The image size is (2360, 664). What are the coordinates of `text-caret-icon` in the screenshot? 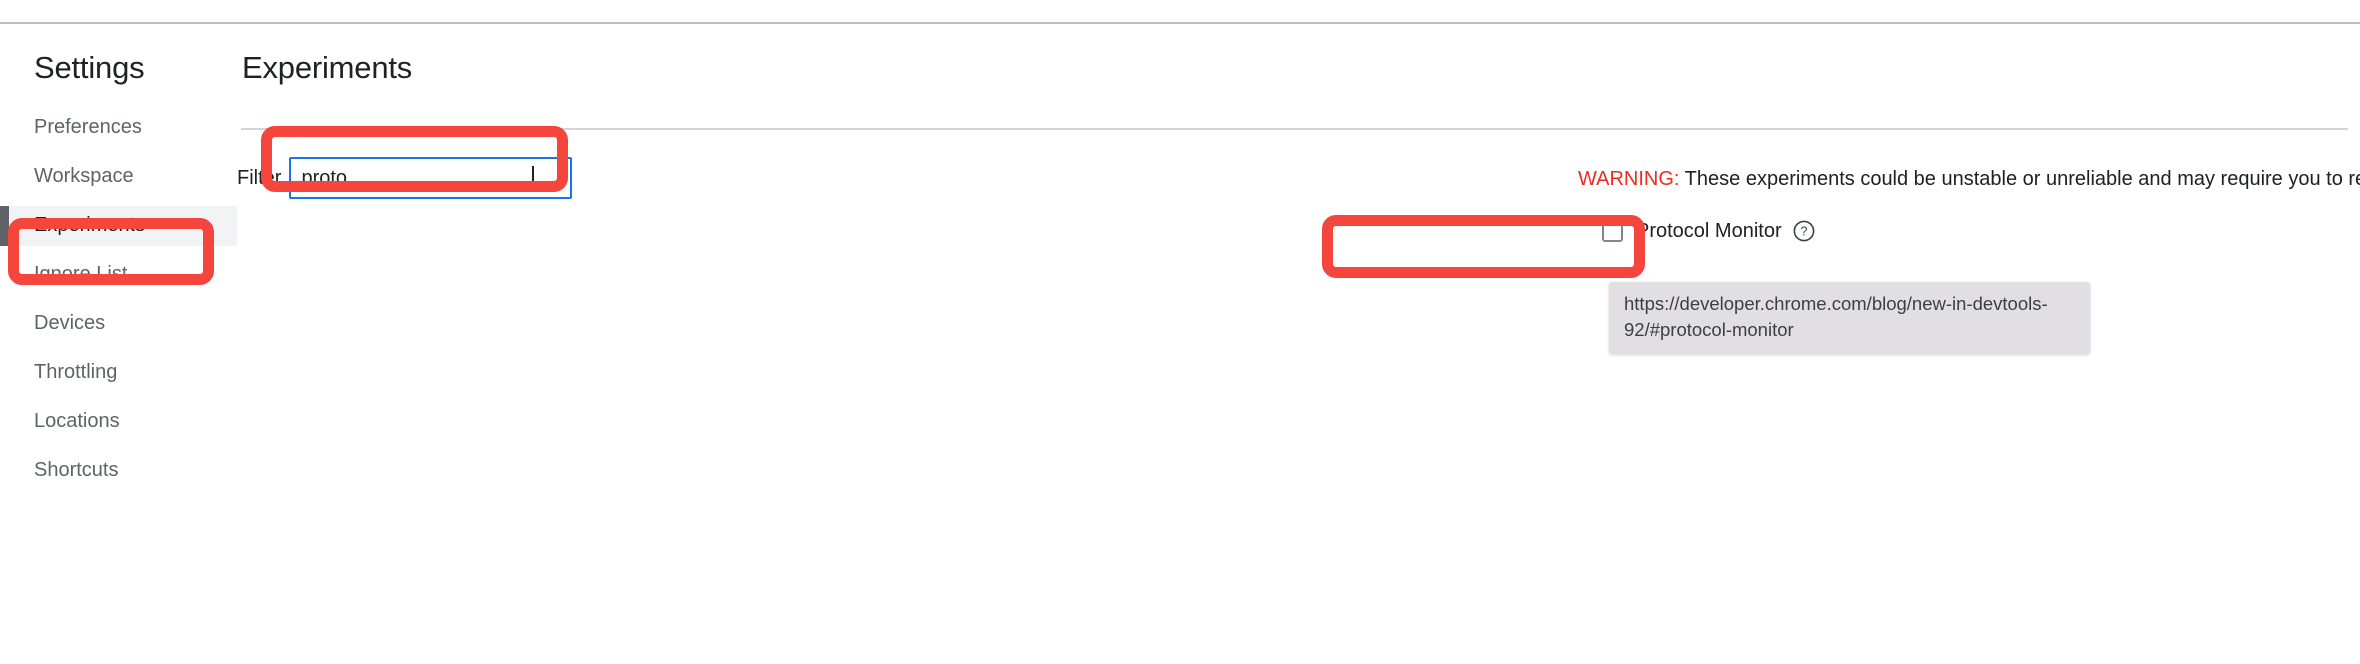 It's located at (533, 178).